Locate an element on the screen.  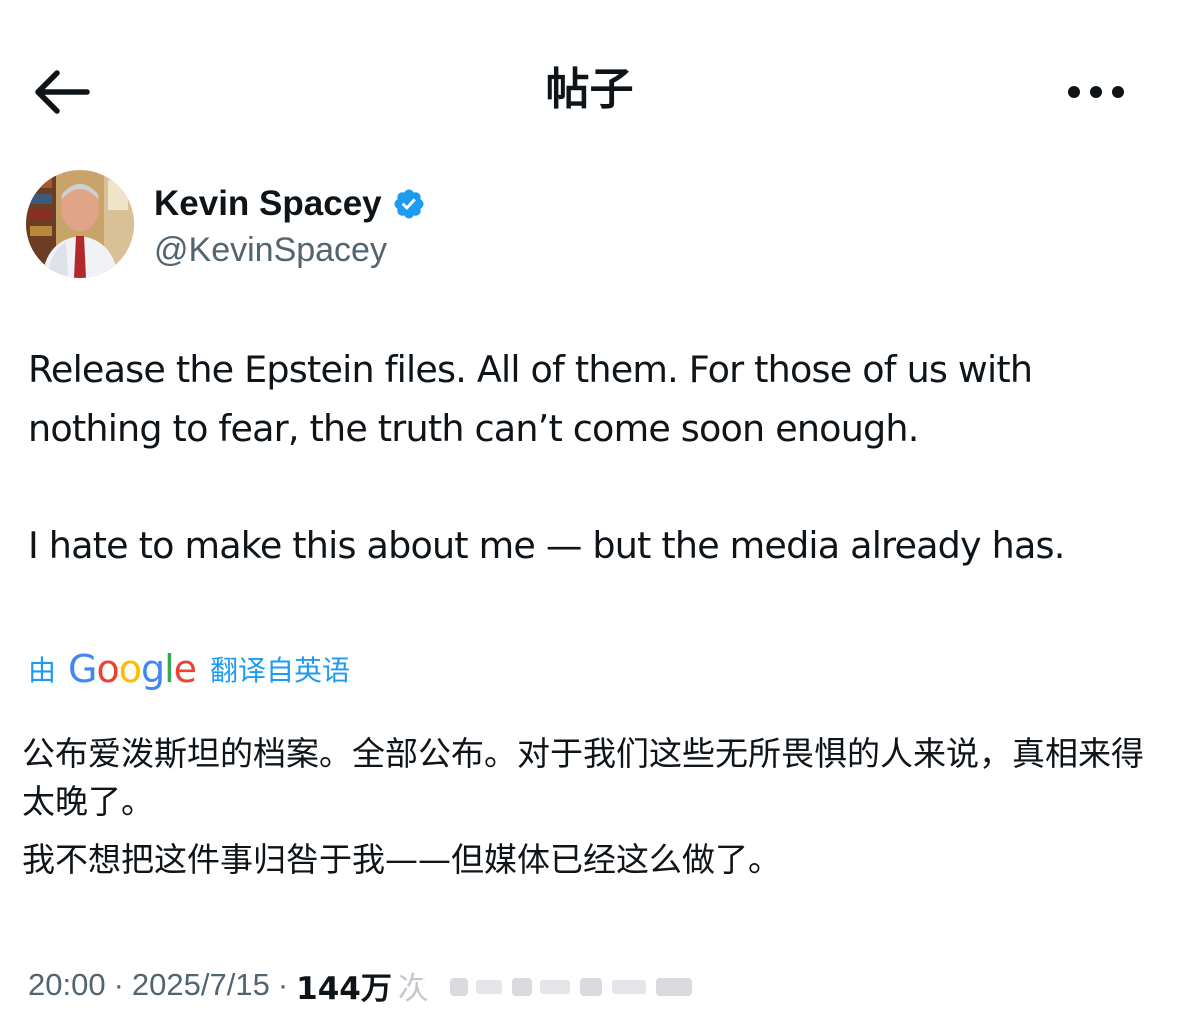
author-handle: @KevinSpacey is located at coordinates (270, 250).